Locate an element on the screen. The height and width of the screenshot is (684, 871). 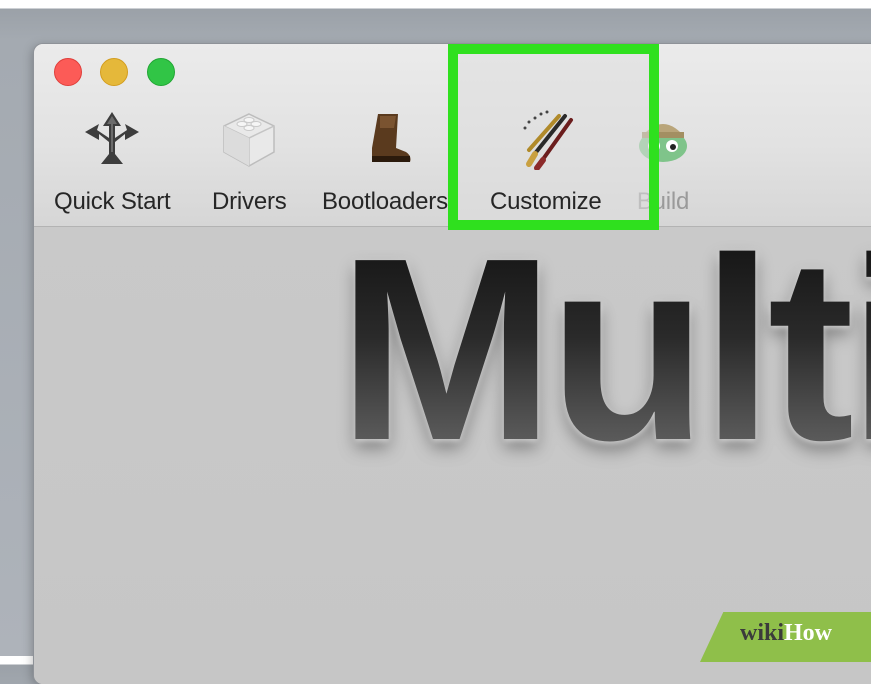
brushes-icon is located at coordinates (546, 139).